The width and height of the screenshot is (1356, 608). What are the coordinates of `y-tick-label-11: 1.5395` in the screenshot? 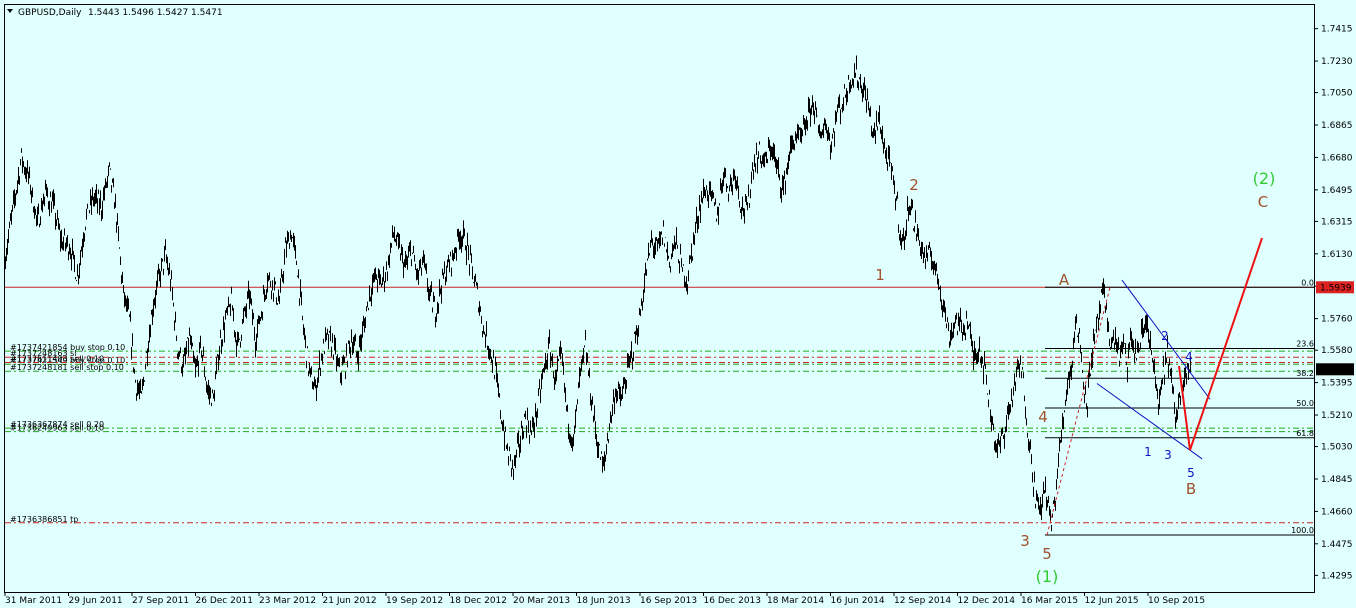 It's located at (1337, 384).